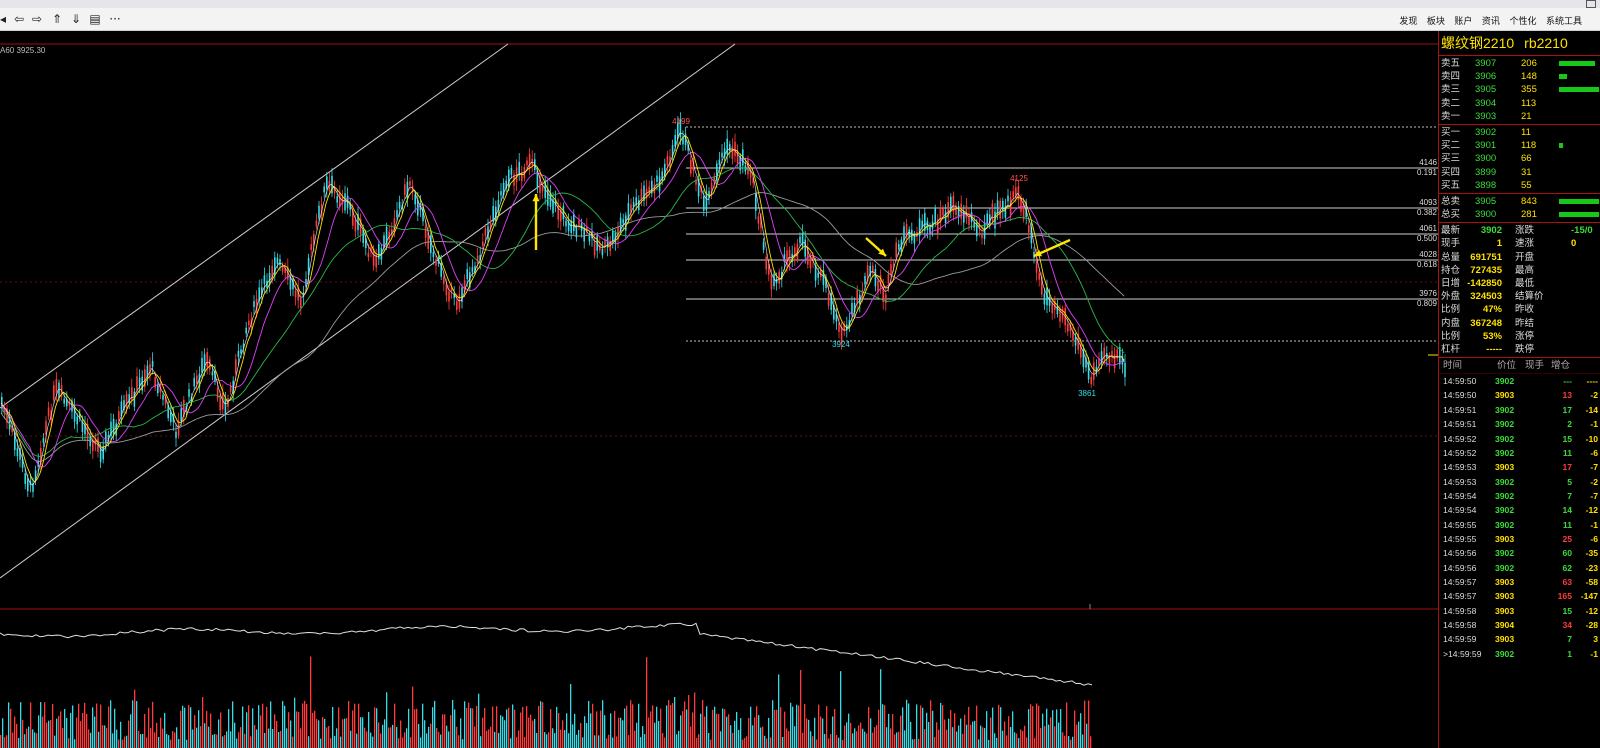 Image resolution: width=1600 pixels, height=748 pixels. What do you see at coordinates (1519, 116) in the screenshot?
I see `depth-row: 卖一 3903 21` at bounding box center [1519, 116].